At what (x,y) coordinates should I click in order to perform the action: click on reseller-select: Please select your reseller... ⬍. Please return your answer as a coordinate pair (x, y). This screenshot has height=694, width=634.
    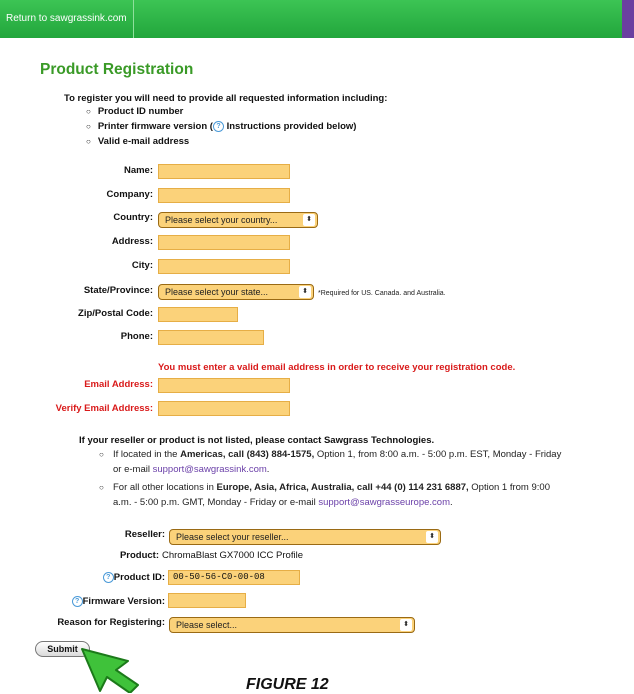
    Looking at the image, I should click on (305, 537).